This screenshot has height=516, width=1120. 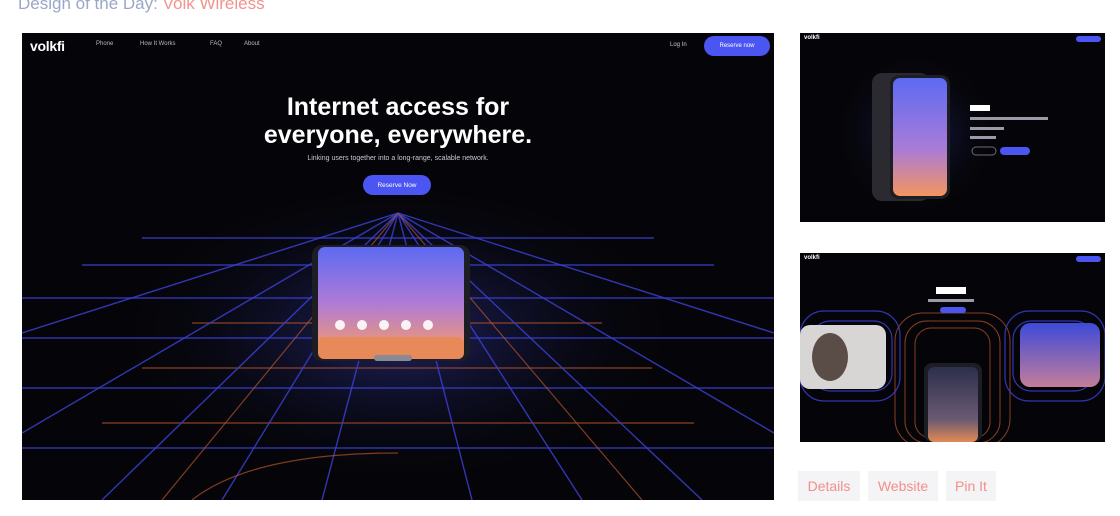 I want to click on details-button: Details, so click(x=829, y=486).